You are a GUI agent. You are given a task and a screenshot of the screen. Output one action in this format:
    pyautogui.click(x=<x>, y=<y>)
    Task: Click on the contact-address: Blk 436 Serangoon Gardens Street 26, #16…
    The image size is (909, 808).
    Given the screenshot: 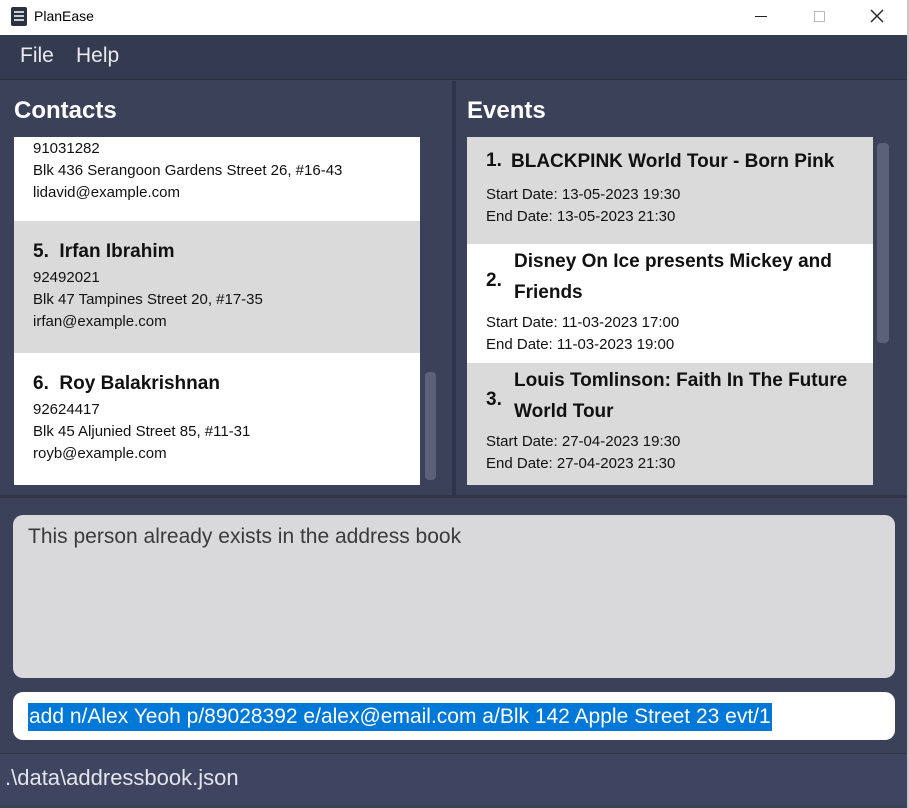 What is the action you would take?
    pyautogui.click(x=188, y=170)
    